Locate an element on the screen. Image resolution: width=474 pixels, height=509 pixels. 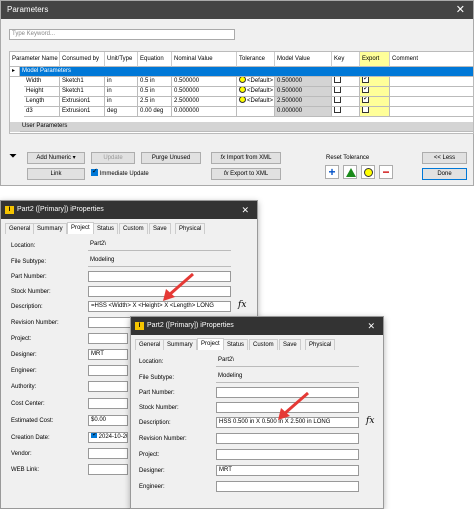
update-button: Update is located at coordinates (113, 158).